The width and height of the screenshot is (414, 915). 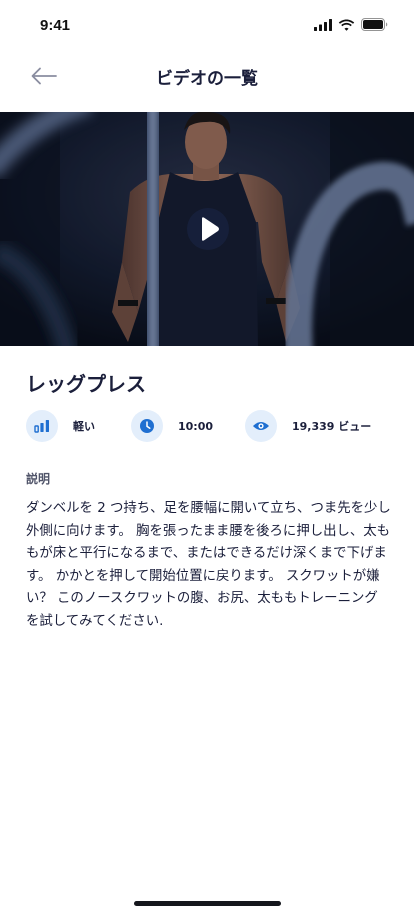 I want to click on bar-chart-icon, so click(x=41, y=426).